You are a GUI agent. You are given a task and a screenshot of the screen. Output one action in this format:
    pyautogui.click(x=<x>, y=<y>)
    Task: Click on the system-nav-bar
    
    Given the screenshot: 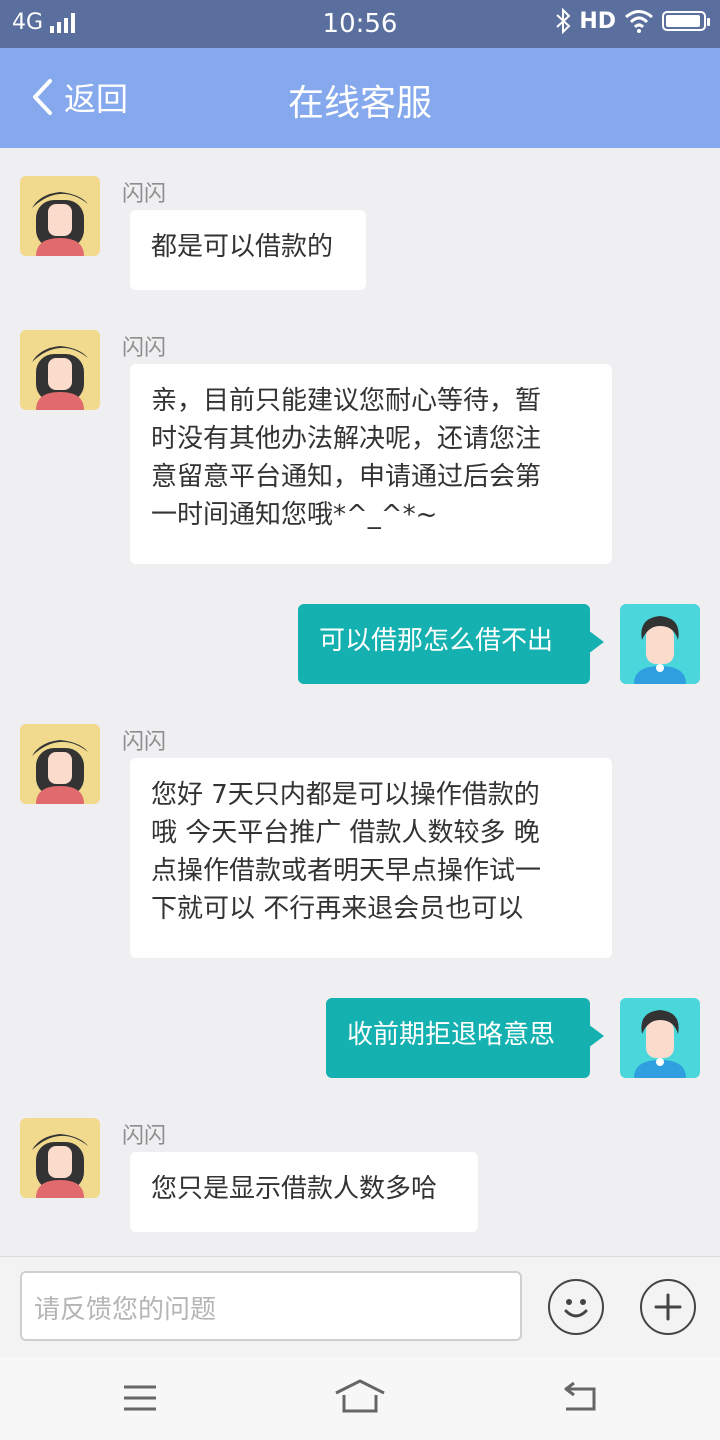 What is the action you would take?
    pyautogui.click(x=360, y=1398)
    